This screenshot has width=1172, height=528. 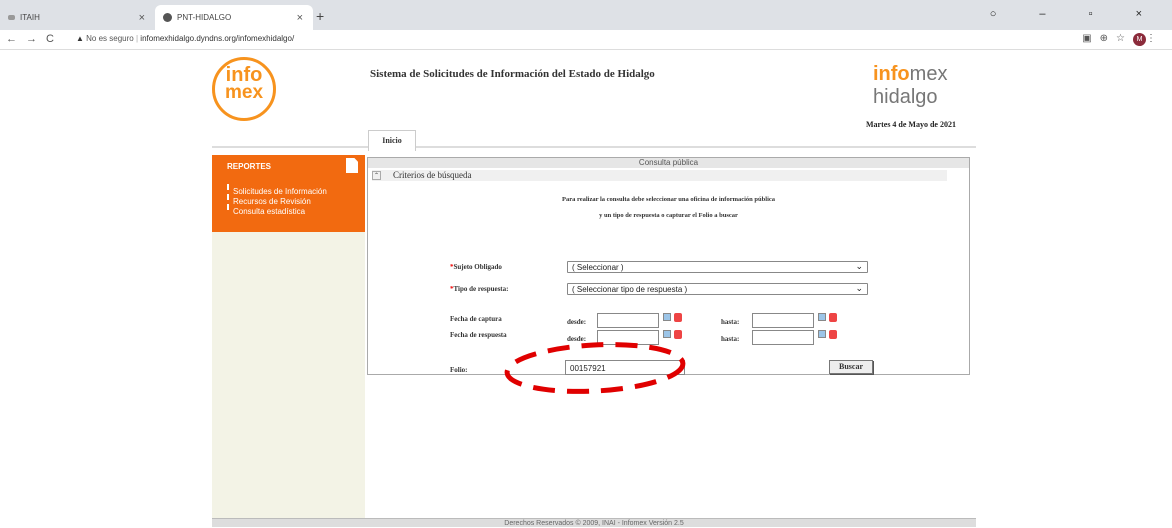 What do you see at coordinates (577, 322) in the screenshot?
I see `desde-label: desde:` at bounding box center [577, 322].